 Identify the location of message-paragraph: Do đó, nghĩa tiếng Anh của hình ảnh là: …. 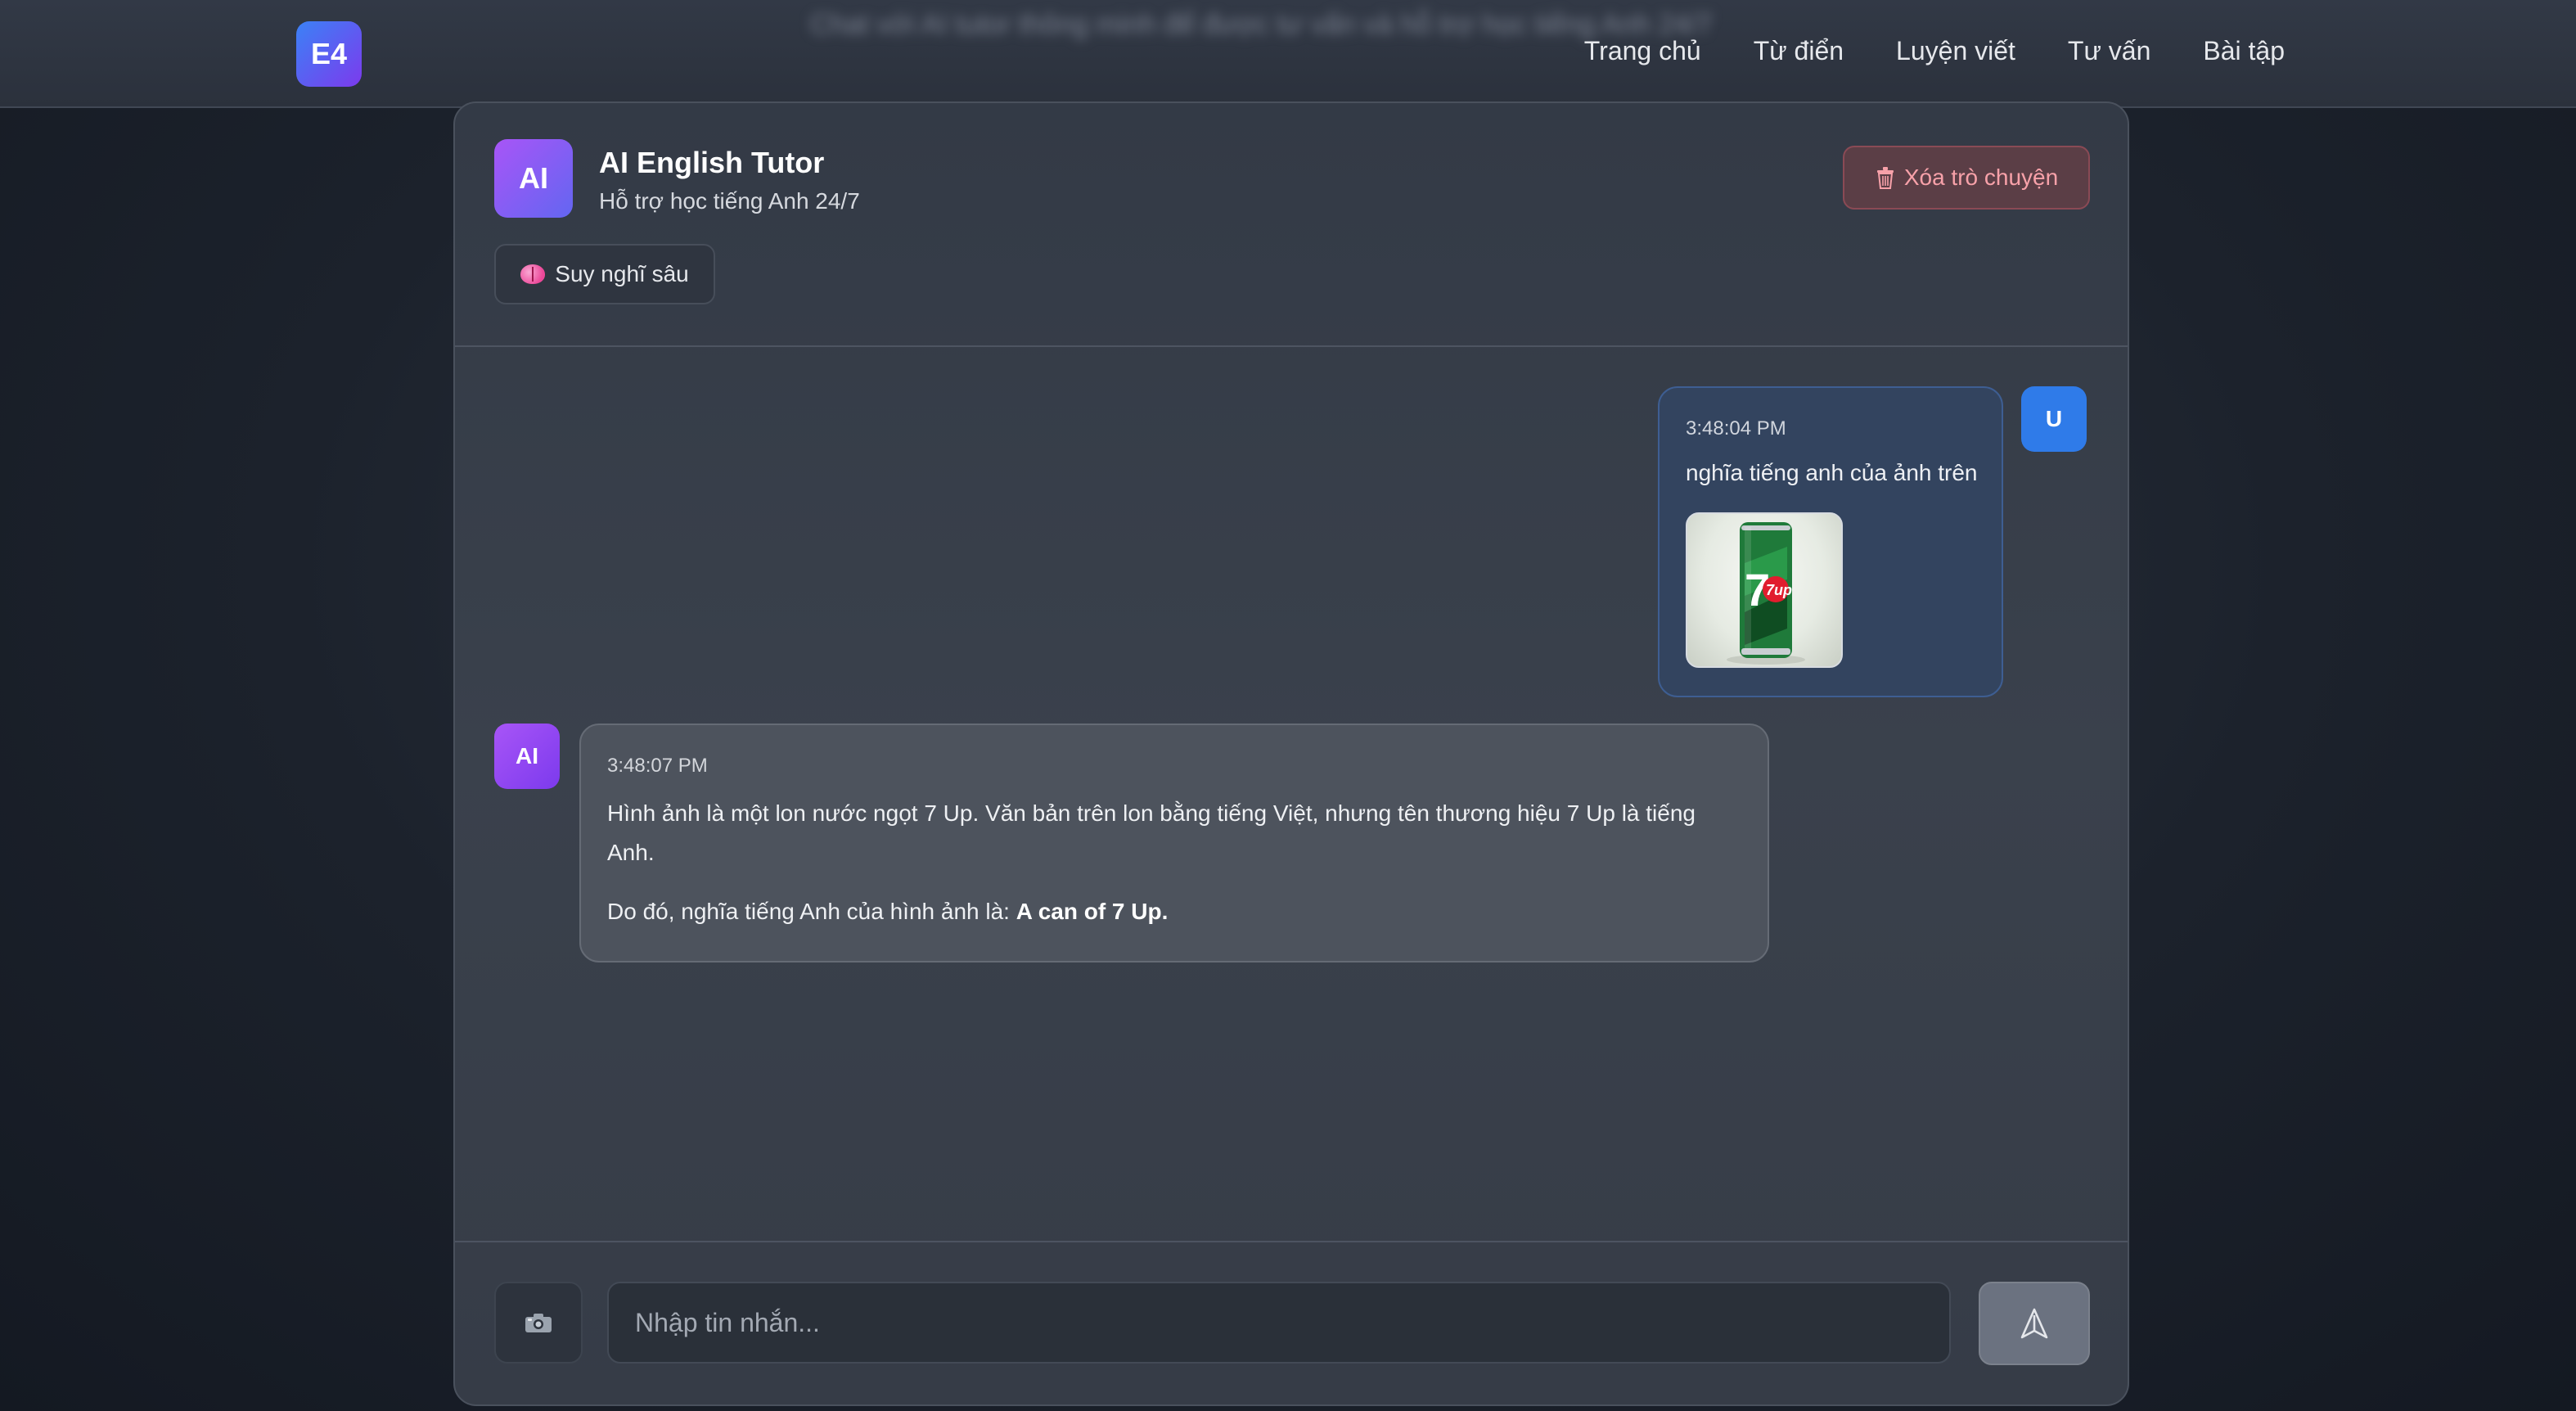
(887, 912).